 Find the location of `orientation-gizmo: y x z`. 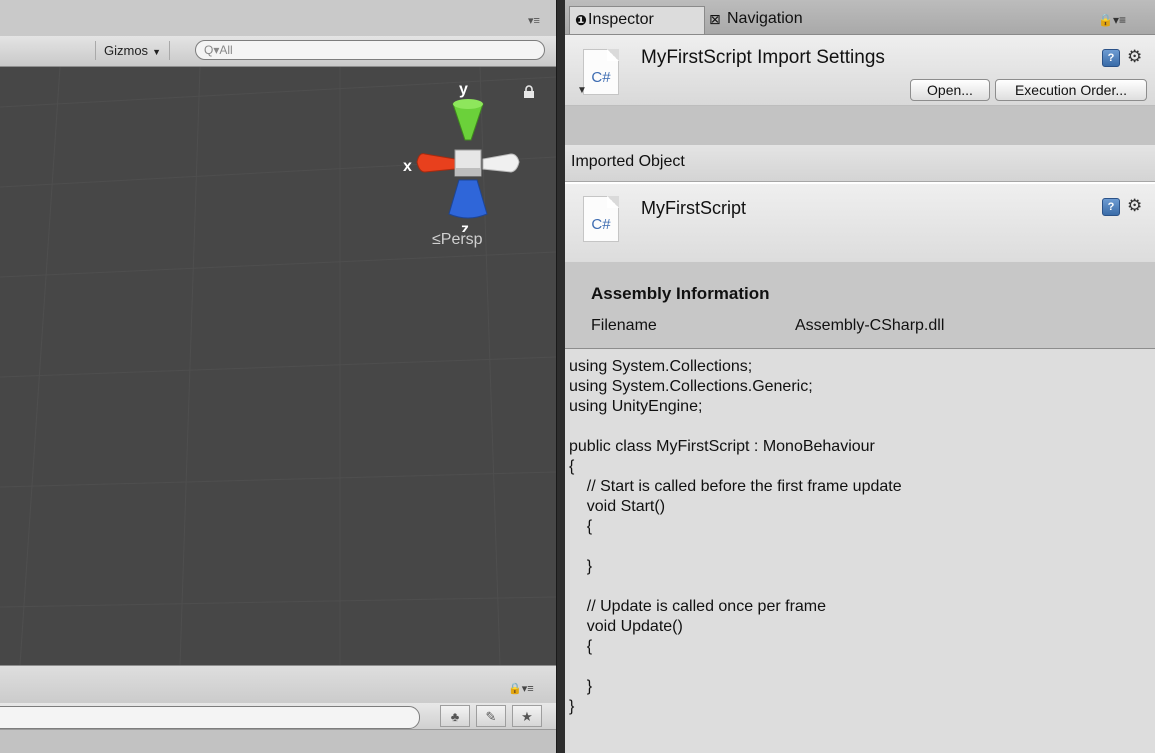

orientation-gizmo: y x z is located at coordinates (465, 157).